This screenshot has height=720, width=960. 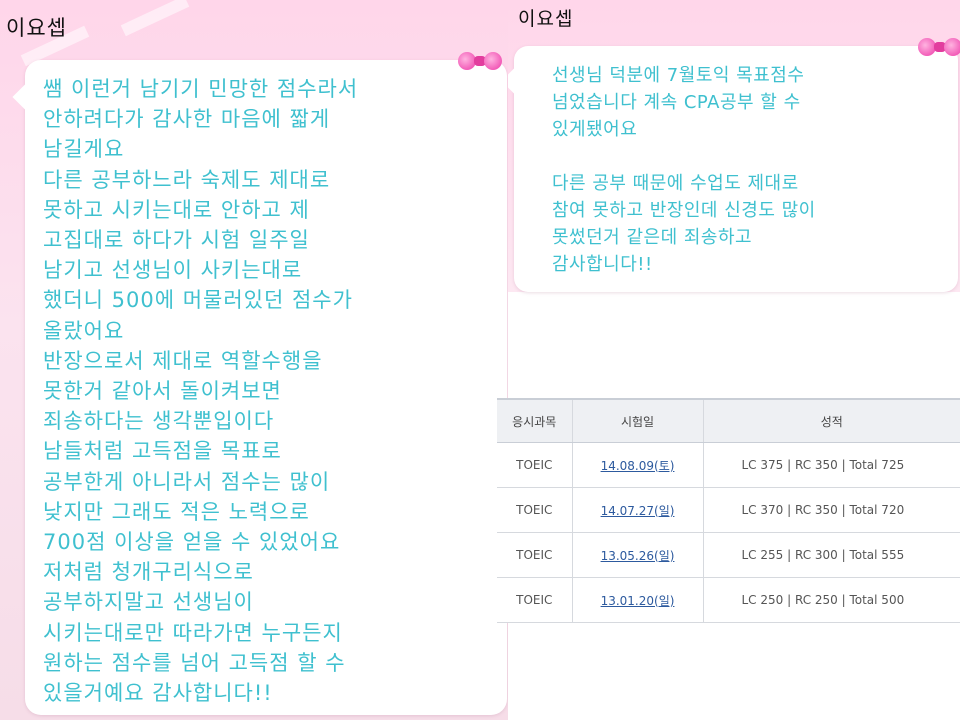 I want to click on exam-date-link: 14.07.27(일), so click(x=637, y=510).